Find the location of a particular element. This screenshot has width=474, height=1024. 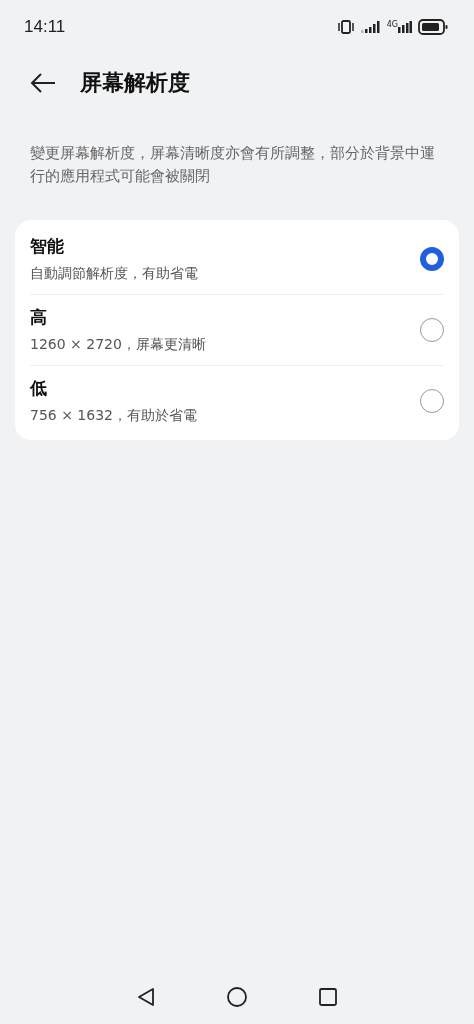

page-title: 屏幕解析度 is located at coordinates (135, 83).